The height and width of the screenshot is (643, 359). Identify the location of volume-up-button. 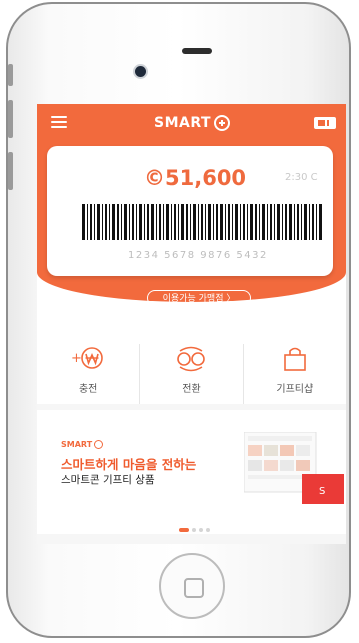
(10, 119).